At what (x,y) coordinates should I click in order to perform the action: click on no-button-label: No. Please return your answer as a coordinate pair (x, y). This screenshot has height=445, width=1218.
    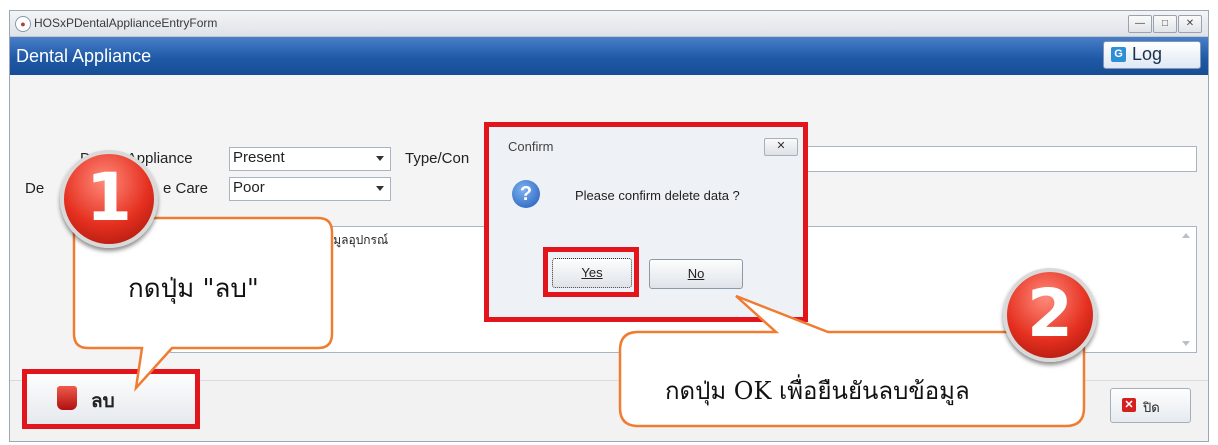
    Looking at the image, I should click on (696, 273).